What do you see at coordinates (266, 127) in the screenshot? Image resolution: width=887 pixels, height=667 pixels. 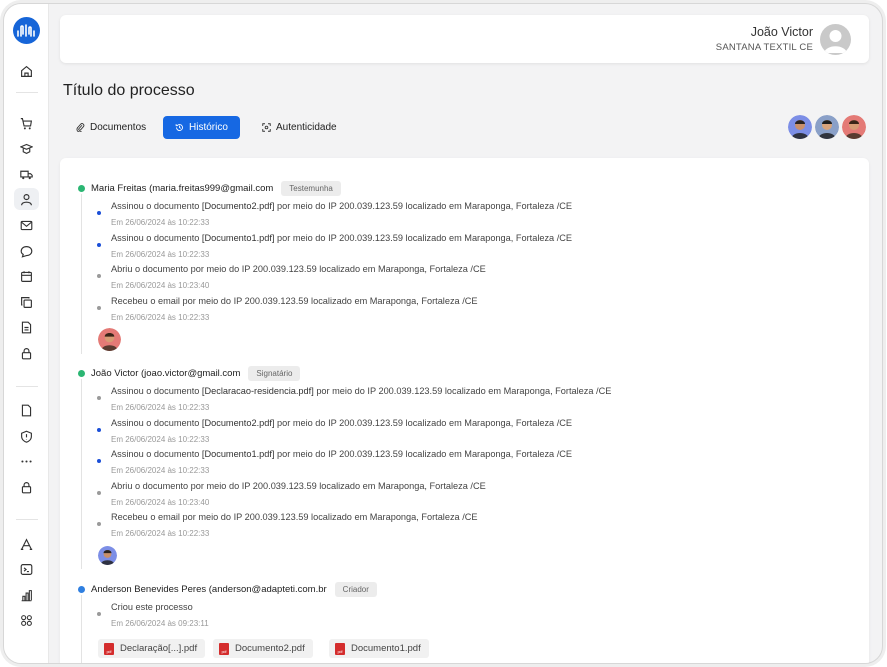 I see `scan-icon` at bounding box center [266, 127].